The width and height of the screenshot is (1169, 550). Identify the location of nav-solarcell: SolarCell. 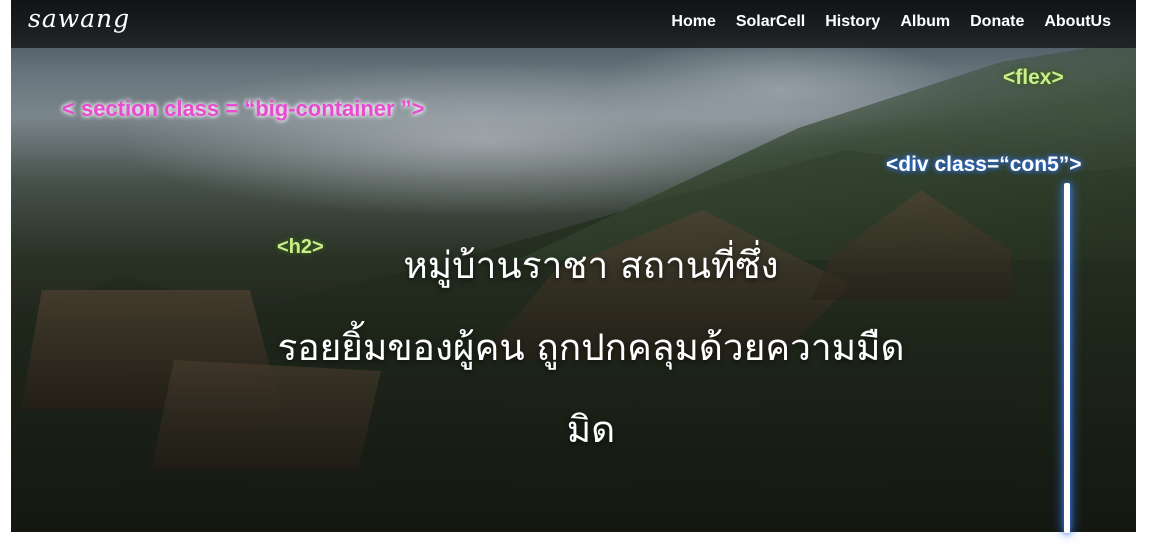
(770, 22).